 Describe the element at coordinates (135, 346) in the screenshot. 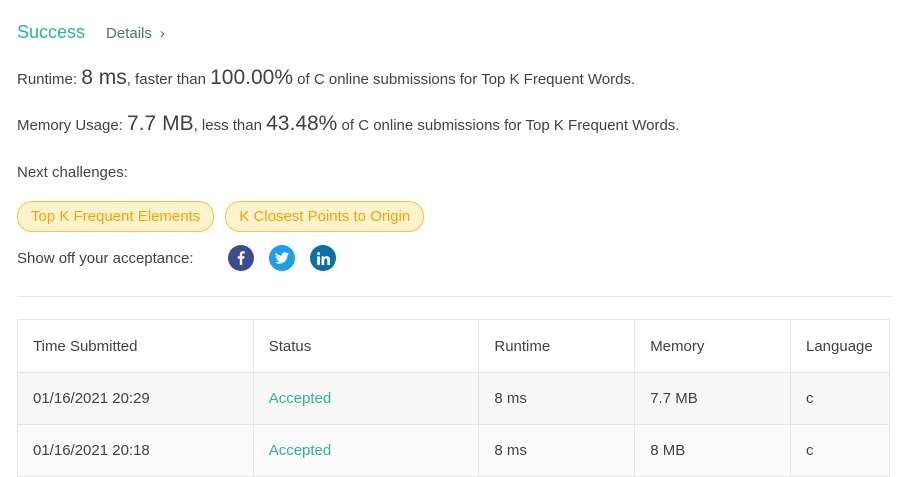

I see `column-header: Time Submitted` at that location.